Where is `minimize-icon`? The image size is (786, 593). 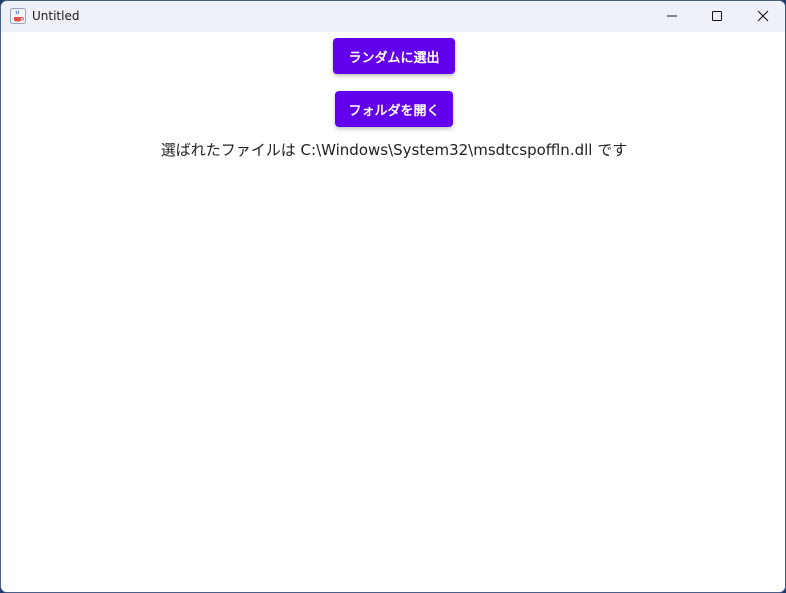
minimize-icon is located at coordinates (672, 16).